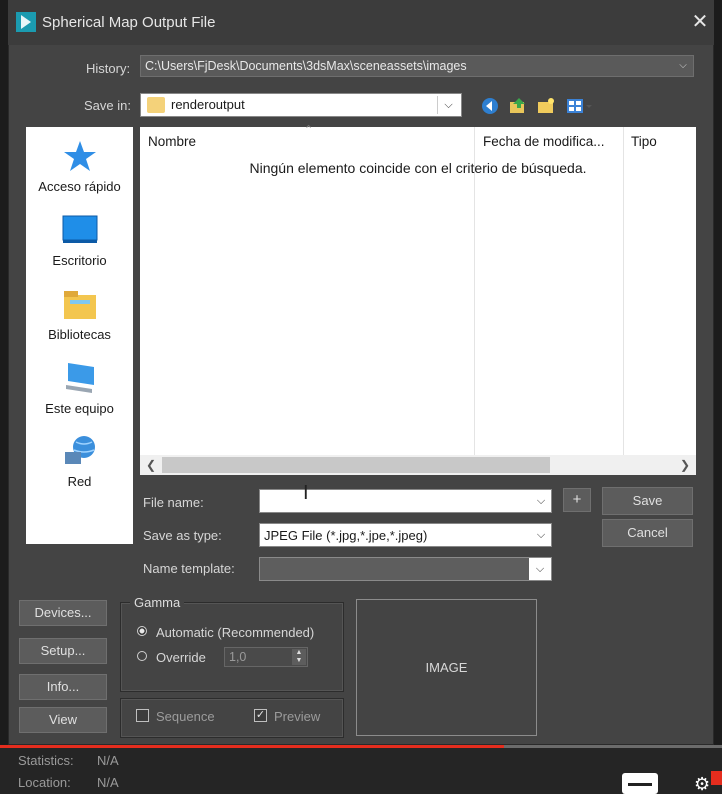 This screenshot has height=794, width=722. Describe the element at coordinates (405, 497) in the screenshot. I see `file-name-input: I ⌵` at that location.